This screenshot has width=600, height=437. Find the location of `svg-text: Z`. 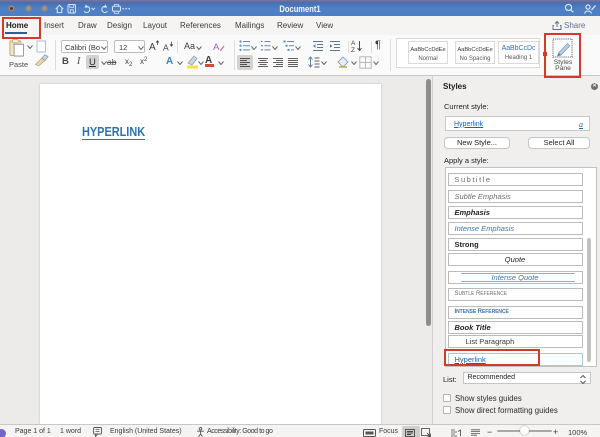

svg-text: Z is located at coordinates (353, 50).